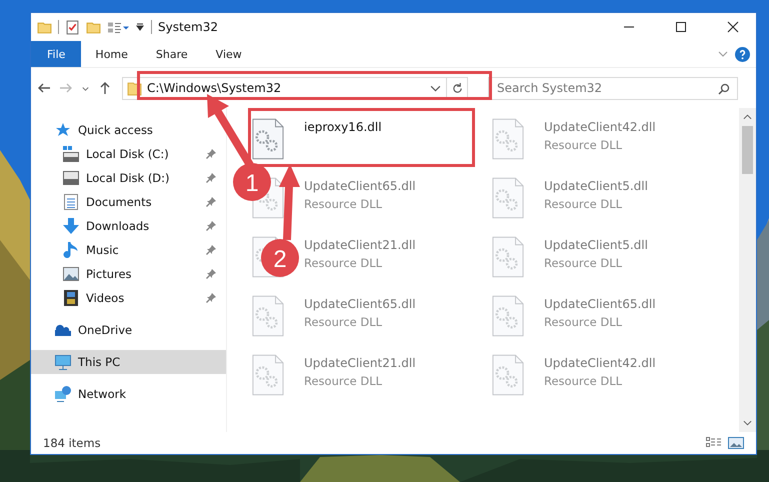 The width and height of the screenshot is (769, 482). What do you see at coordinates (44, 88) in the screenshot?
I see `back-icon` at bounding box center [44, 88].